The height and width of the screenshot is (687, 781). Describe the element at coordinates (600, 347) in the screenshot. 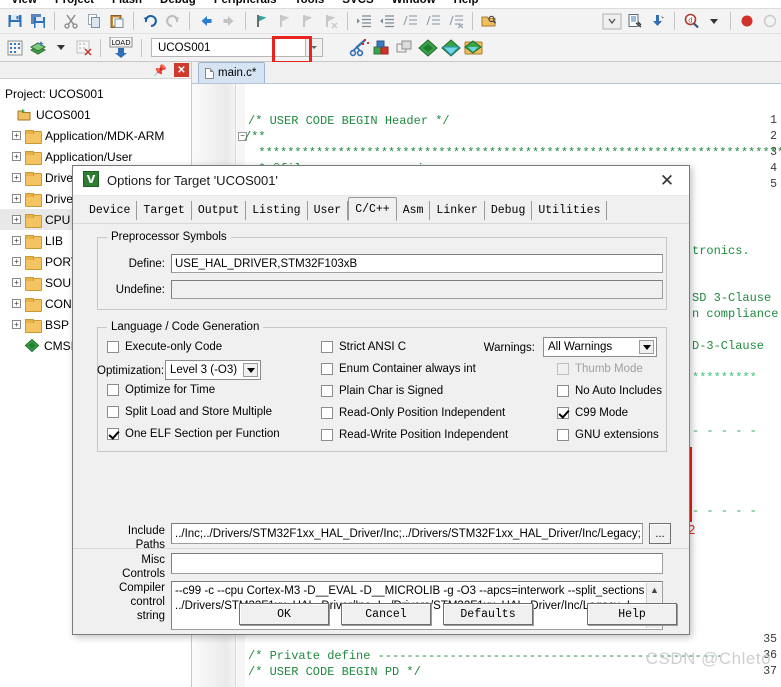

I see `warnings-select: All Warnings` at that location.